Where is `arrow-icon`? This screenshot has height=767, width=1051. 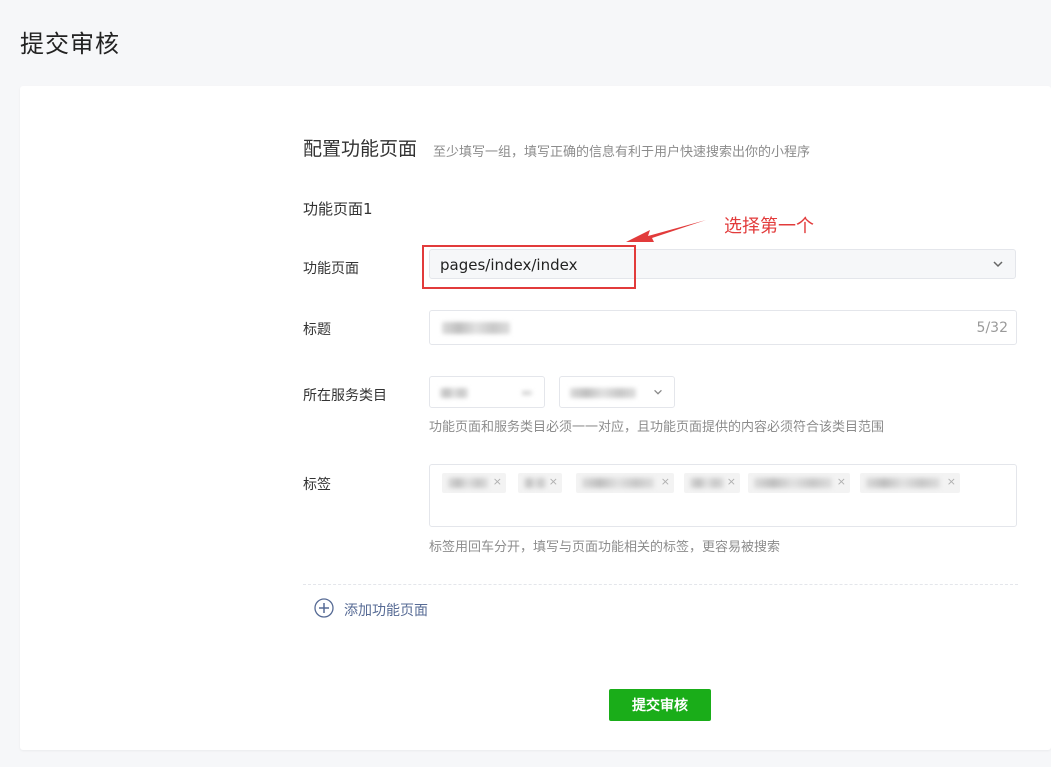 arrow-icon is located at coordinates (666, 231).